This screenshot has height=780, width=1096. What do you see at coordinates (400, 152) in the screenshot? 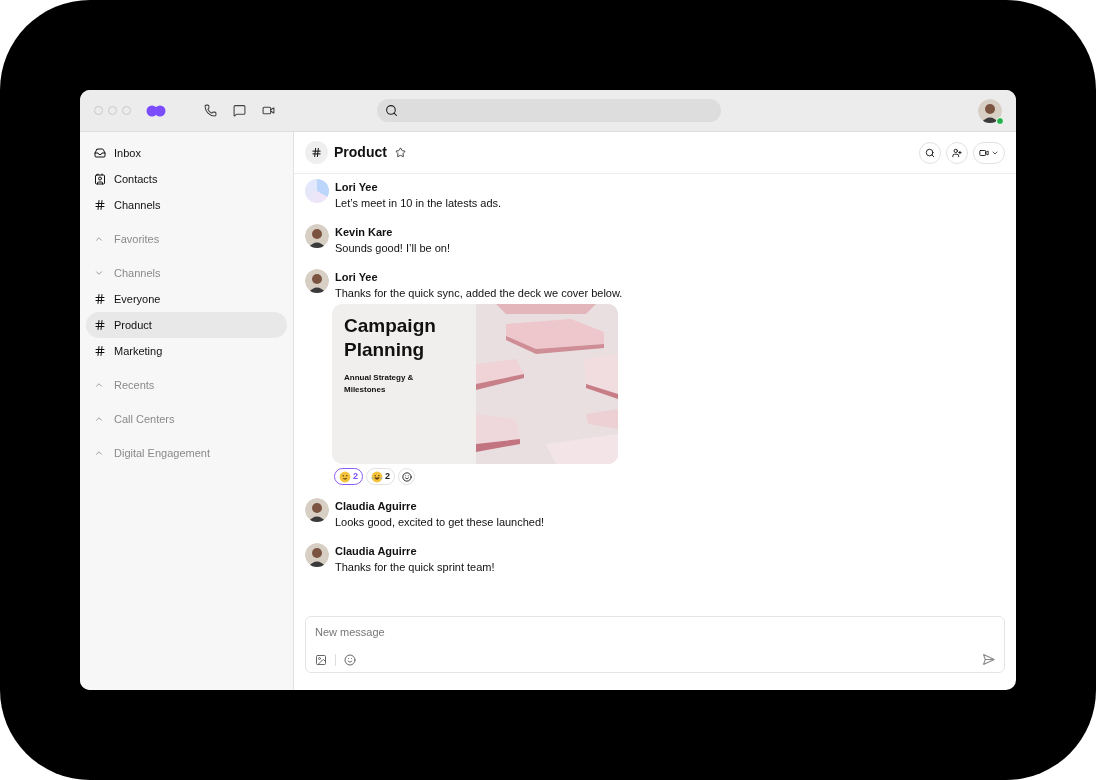
I see `star-icon` at bounding box center [400, 152].